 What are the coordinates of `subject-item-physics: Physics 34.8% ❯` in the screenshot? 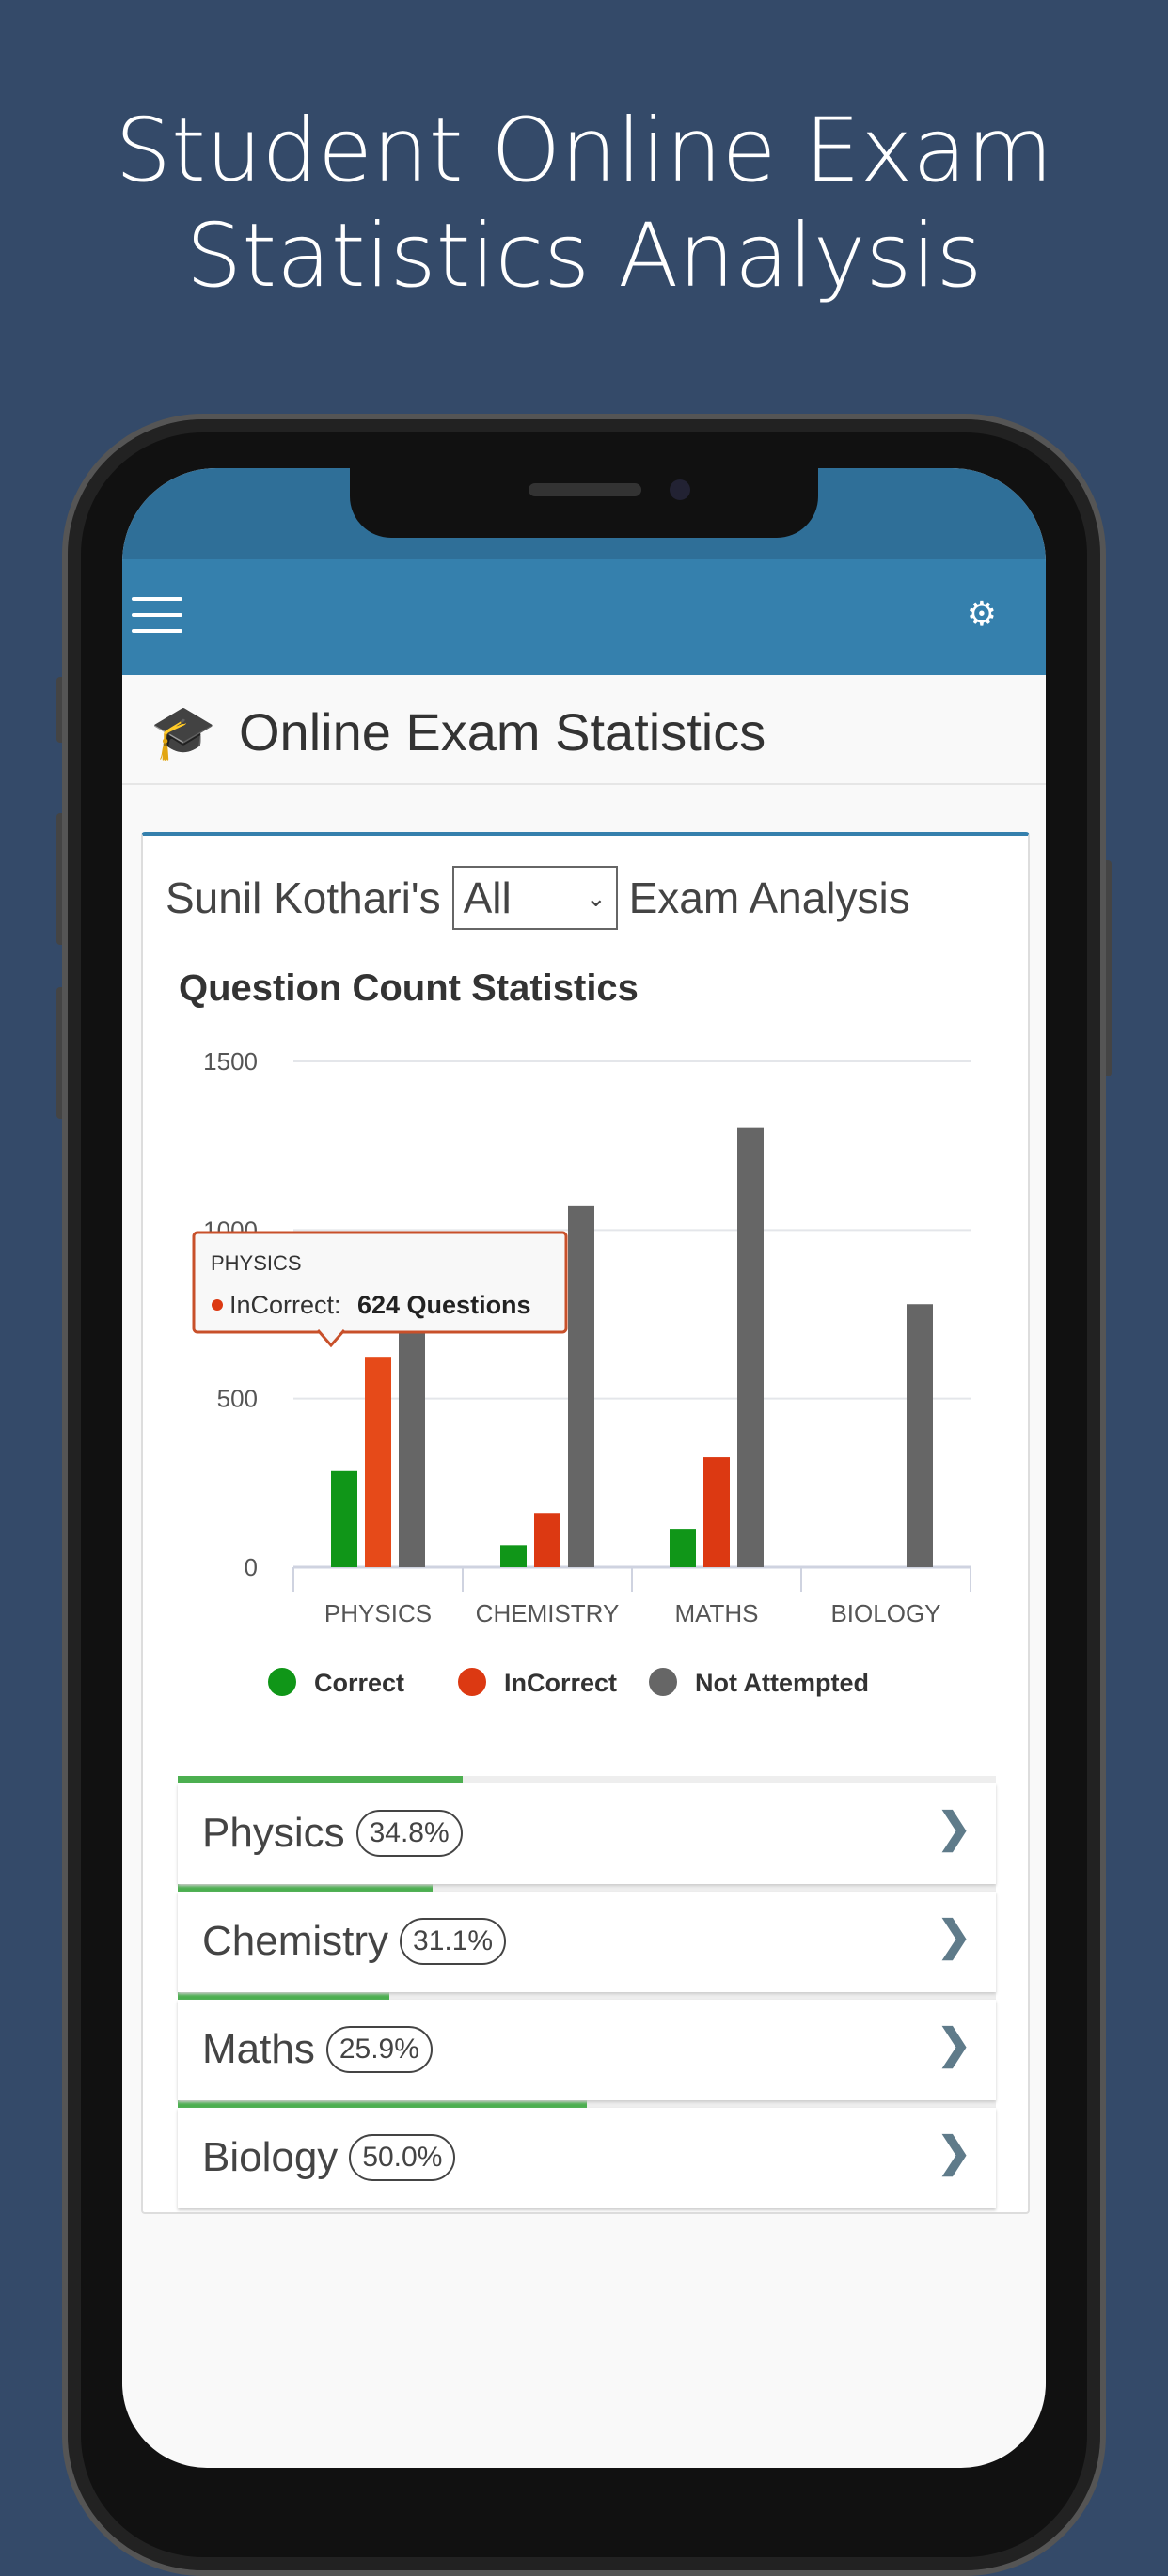 It's located at (587, 1830).